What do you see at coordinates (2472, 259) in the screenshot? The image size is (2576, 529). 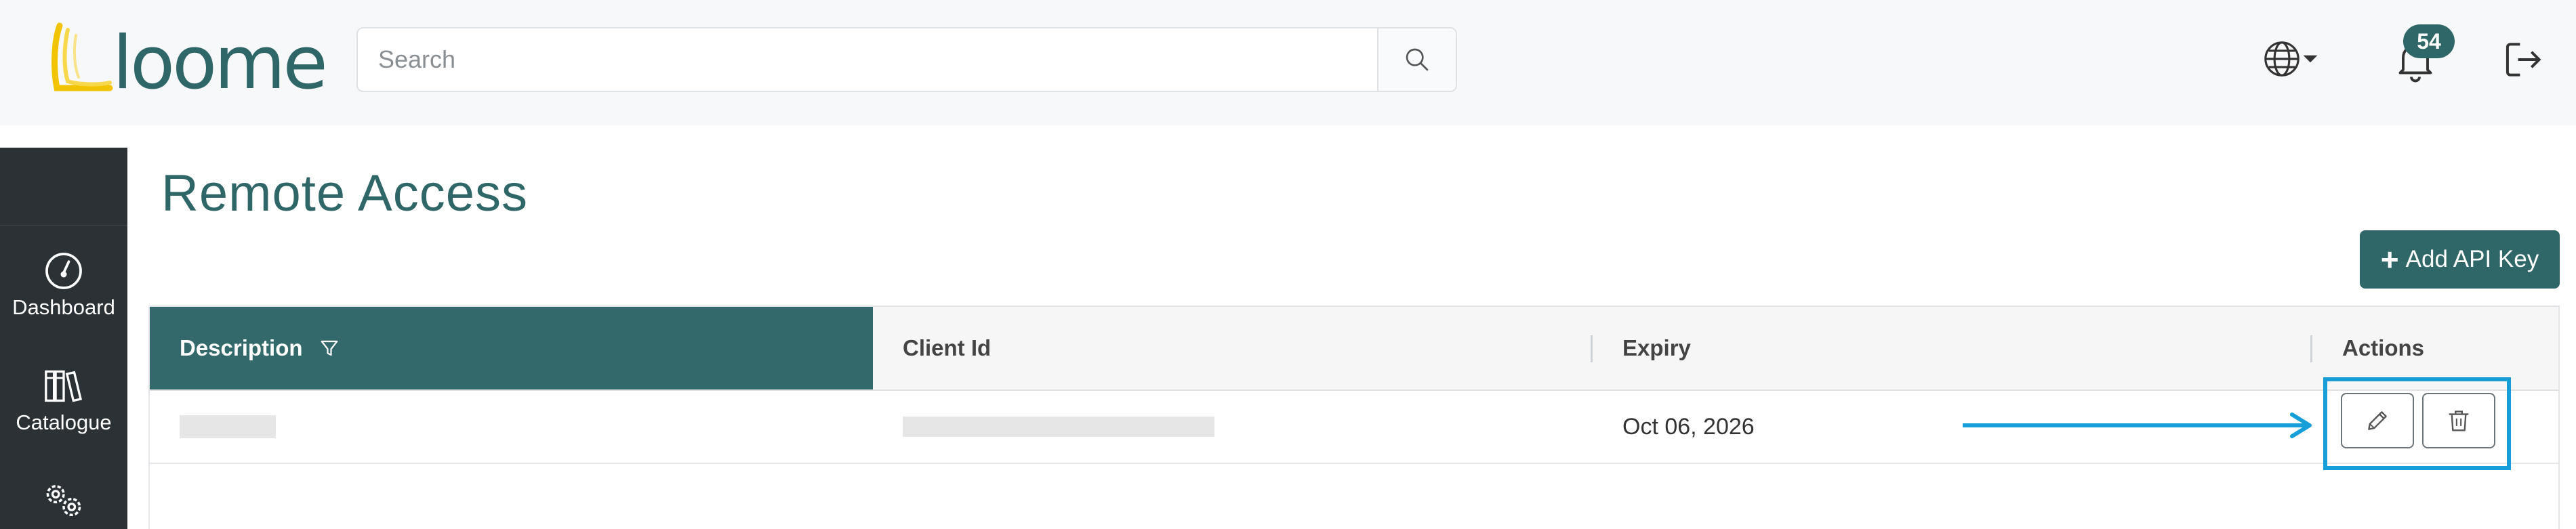 I see `add-api-key-label: Add API Key` at bounding box center [2472, 259].